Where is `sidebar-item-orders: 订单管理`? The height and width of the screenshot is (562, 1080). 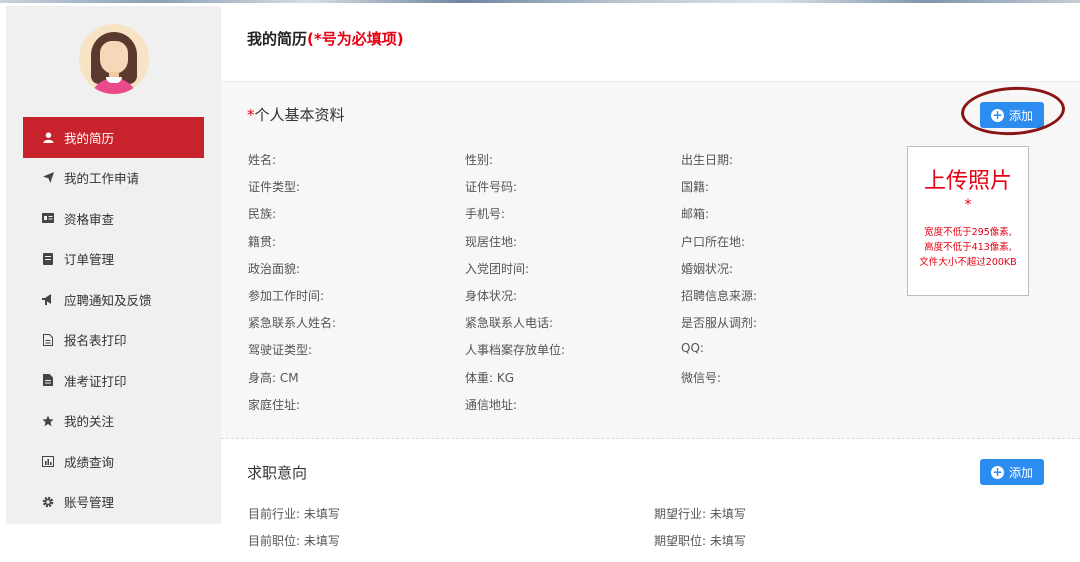
sidebar-item-orders: 订单管理 is located at coordinates (113, 259).